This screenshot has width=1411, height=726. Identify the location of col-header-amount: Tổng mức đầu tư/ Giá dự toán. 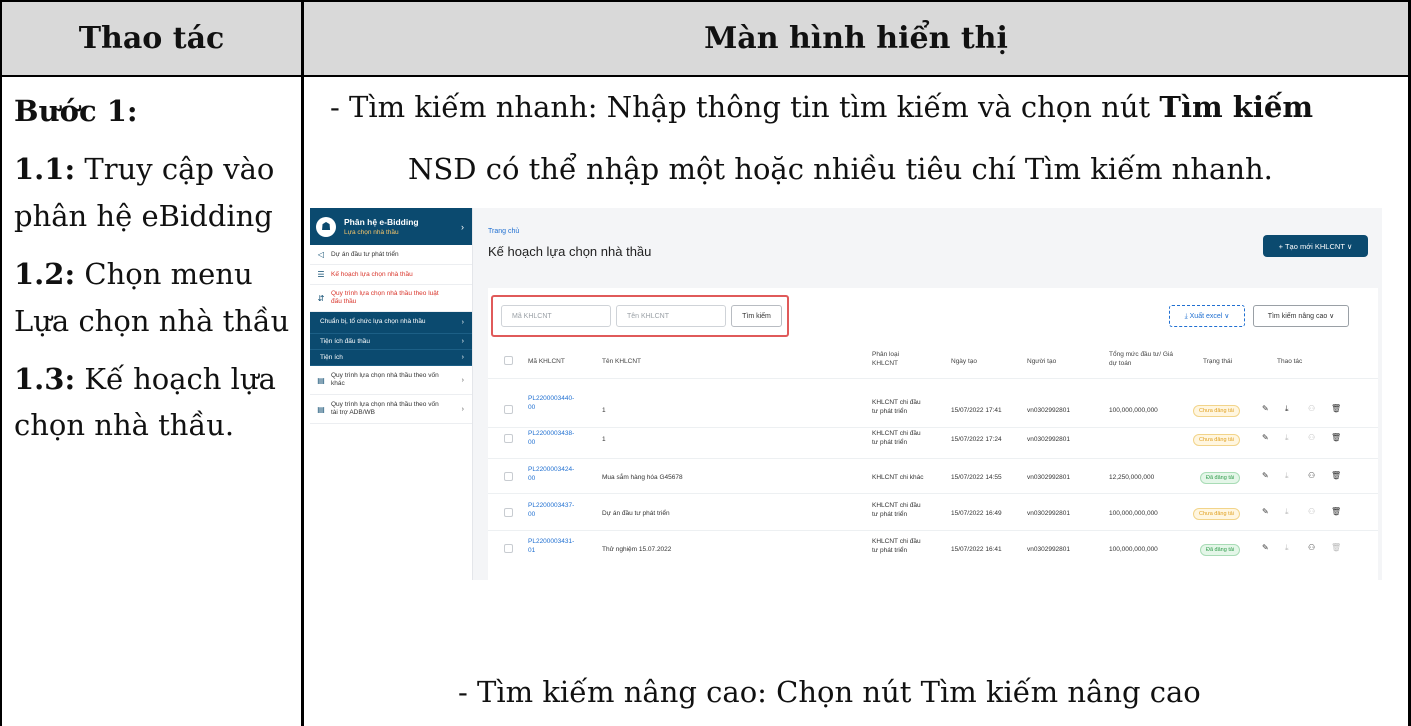
(1141, 359).